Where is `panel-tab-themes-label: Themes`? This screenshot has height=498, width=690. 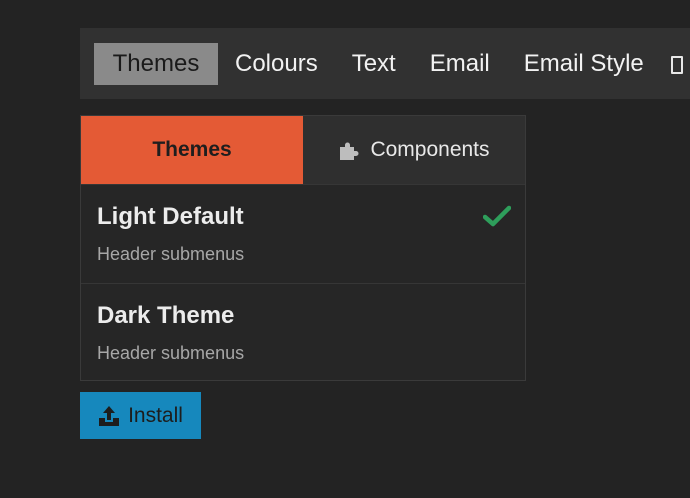 panel-tab-themes-label: Themes is located at coordinates (192, 149).